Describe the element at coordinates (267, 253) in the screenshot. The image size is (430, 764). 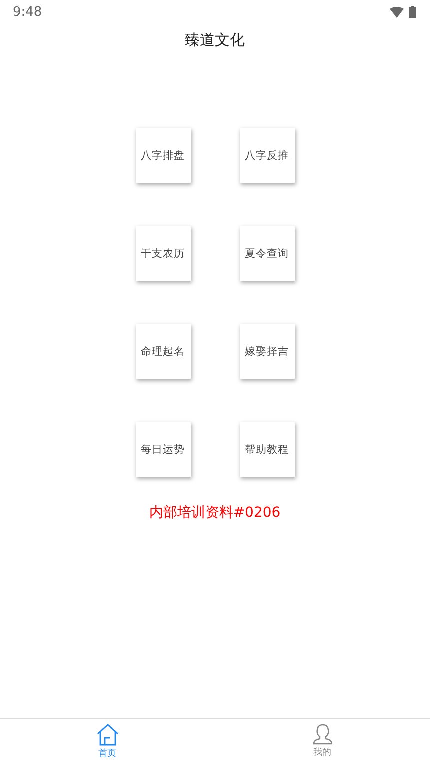
I see `menu-tile: 夏令查询` at that location.